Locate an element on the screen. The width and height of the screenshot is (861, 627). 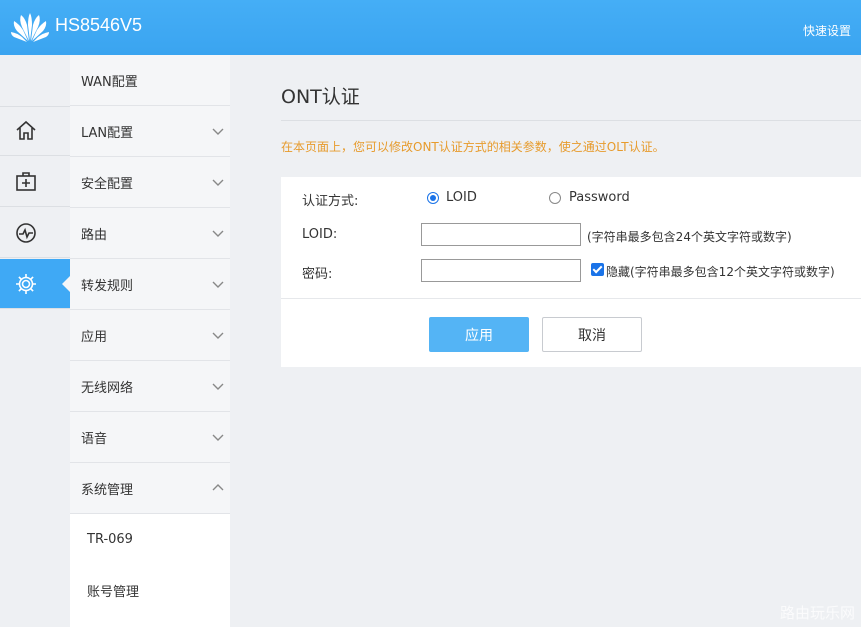
loid-radio-label: LOID is located at coordinates (461, 197).